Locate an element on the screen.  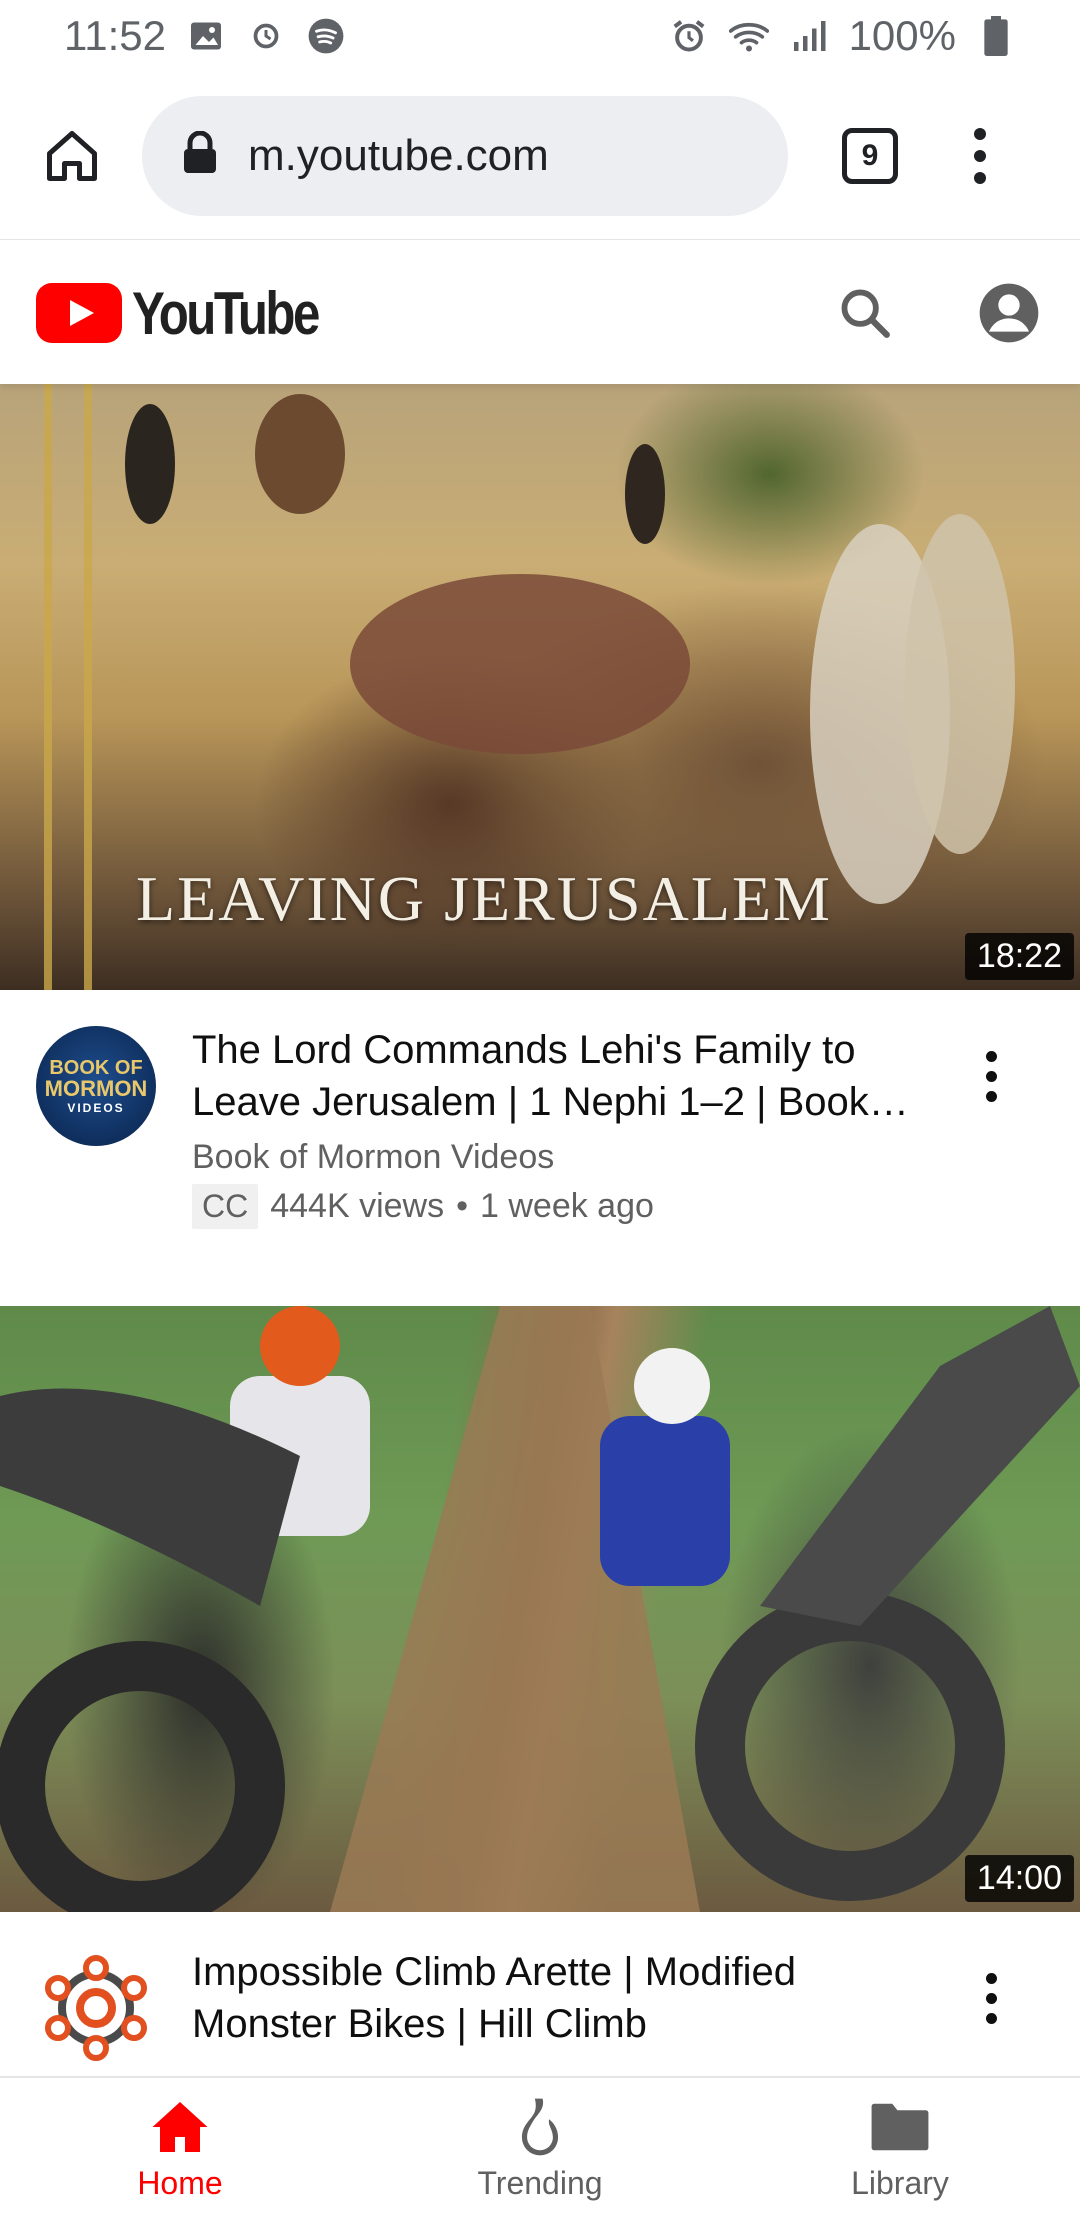
video-duration: 18:22 is located at coordinates (1019, 956).